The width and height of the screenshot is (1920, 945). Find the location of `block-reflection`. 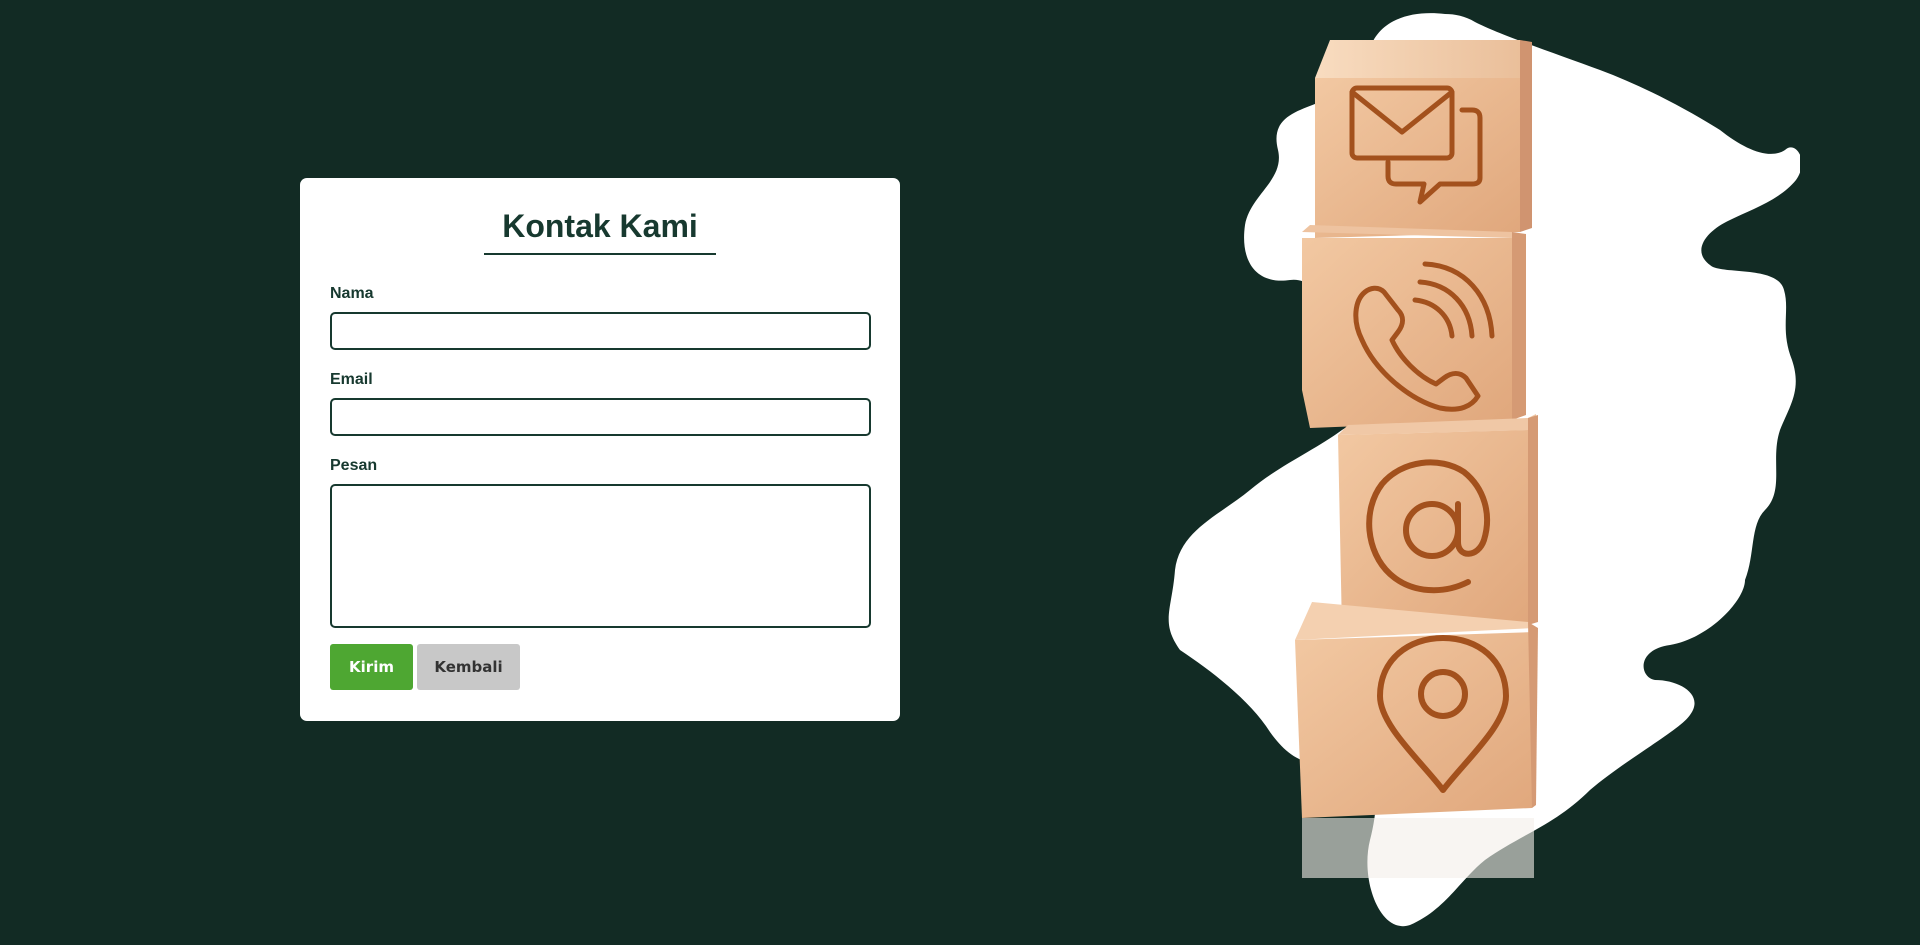

block-reflection is located at coordinates (1418, 848).